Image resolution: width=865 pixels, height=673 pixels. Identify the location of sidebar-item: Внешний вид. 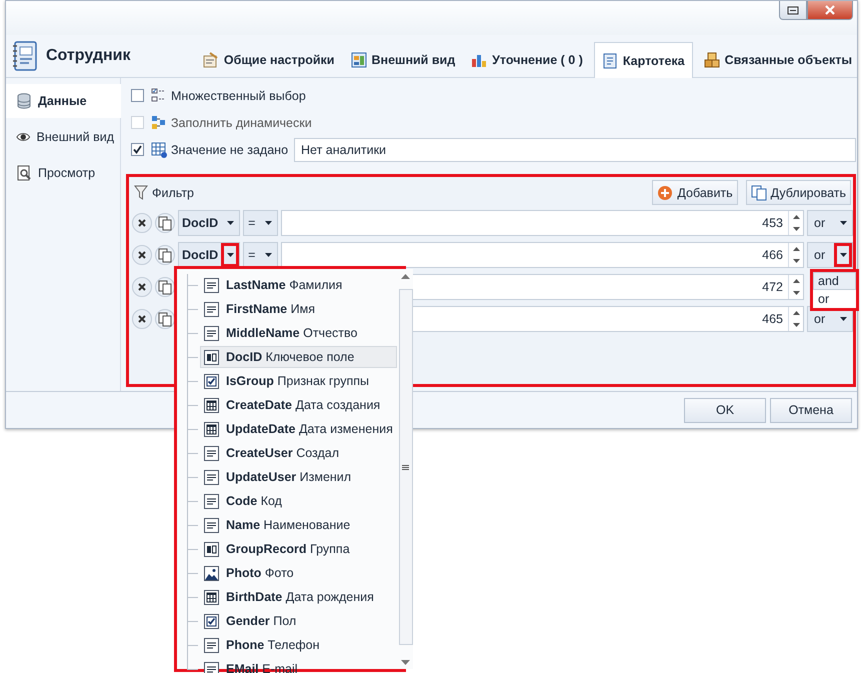
(63, 137).